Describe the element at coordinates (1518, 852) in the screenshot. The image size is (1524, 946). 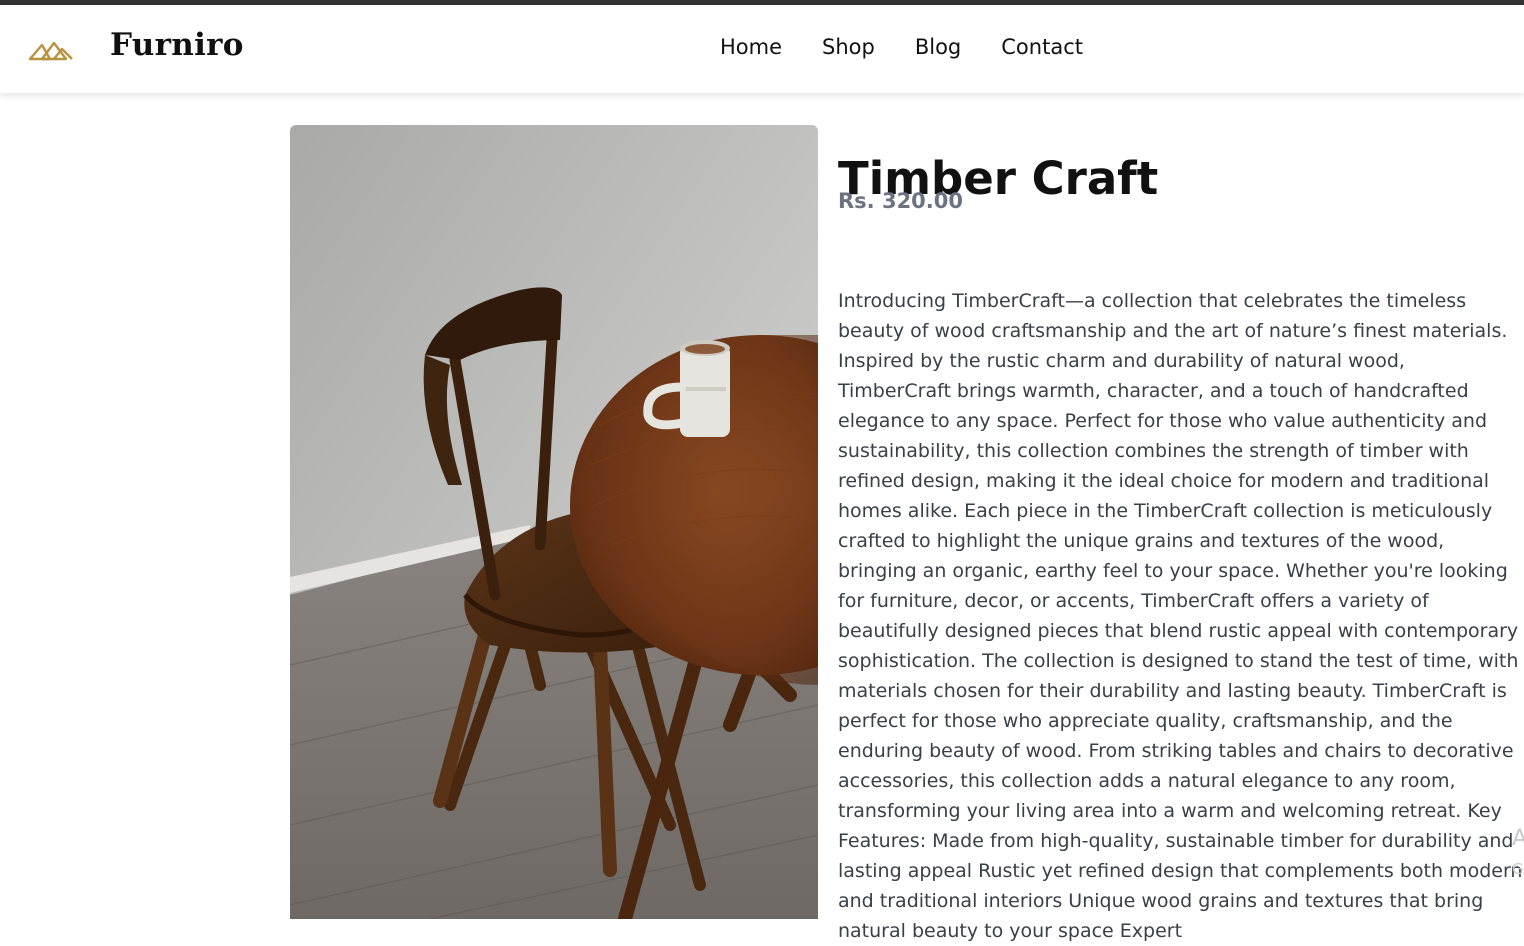
I see `edge-overlay-text: A G` at that location.